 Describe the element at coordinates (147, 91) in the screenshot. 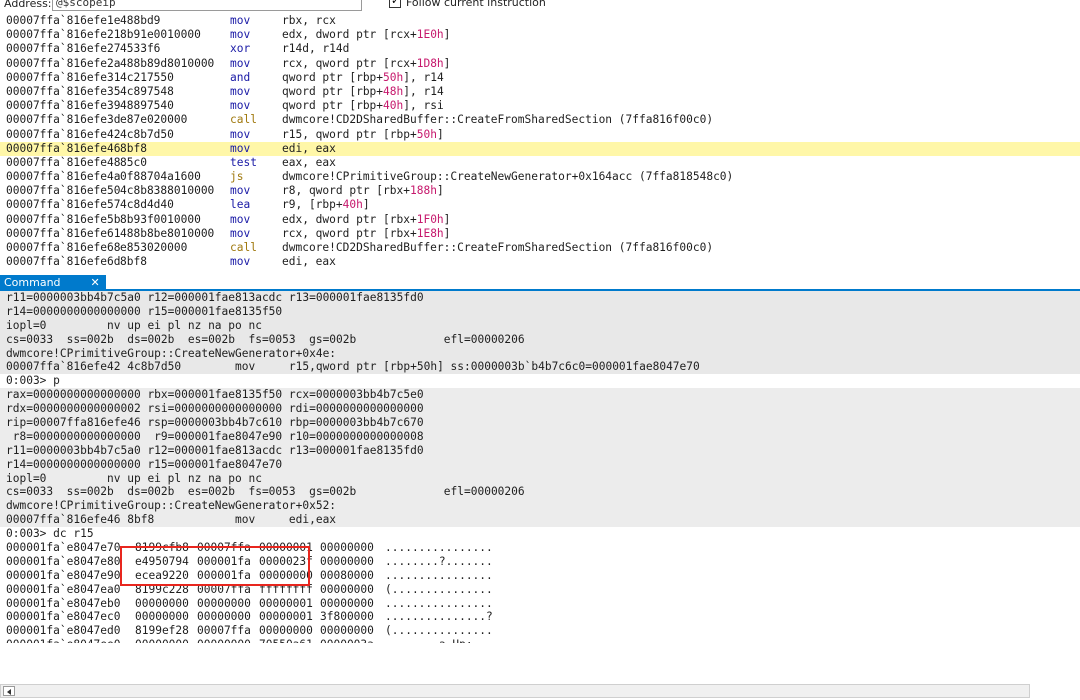

I see `instruction-bytes: 4c897548` at that location.